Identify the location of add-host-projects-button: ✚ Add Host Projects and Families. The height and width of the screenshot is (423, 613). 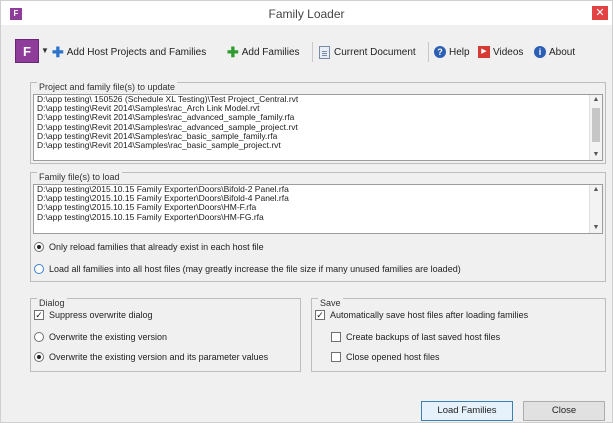
(129, 52).